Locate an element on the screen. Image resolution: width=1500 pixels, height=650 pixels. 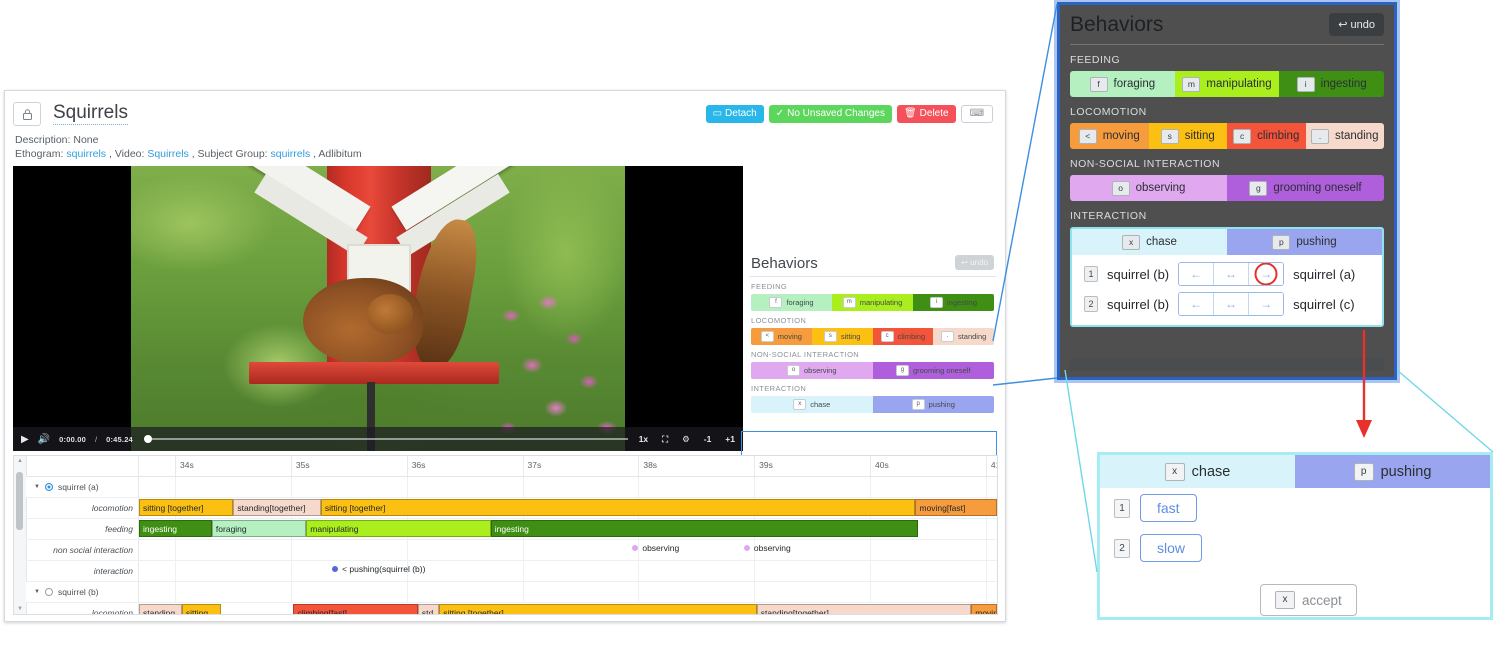
volume-icon: 🔊 is located at coordinates (44, 439).